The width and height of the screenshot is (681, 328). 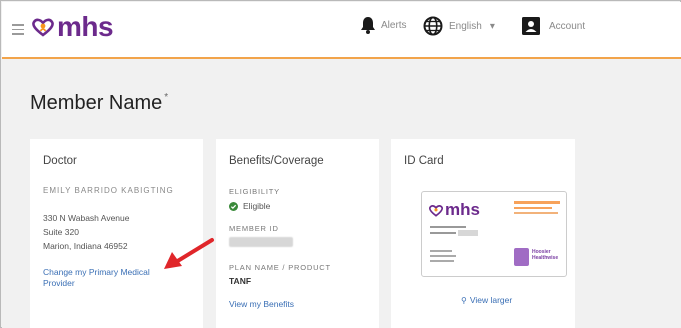 I want to click on card-program-line-2: Healthwise, so click(x=545, y=258).